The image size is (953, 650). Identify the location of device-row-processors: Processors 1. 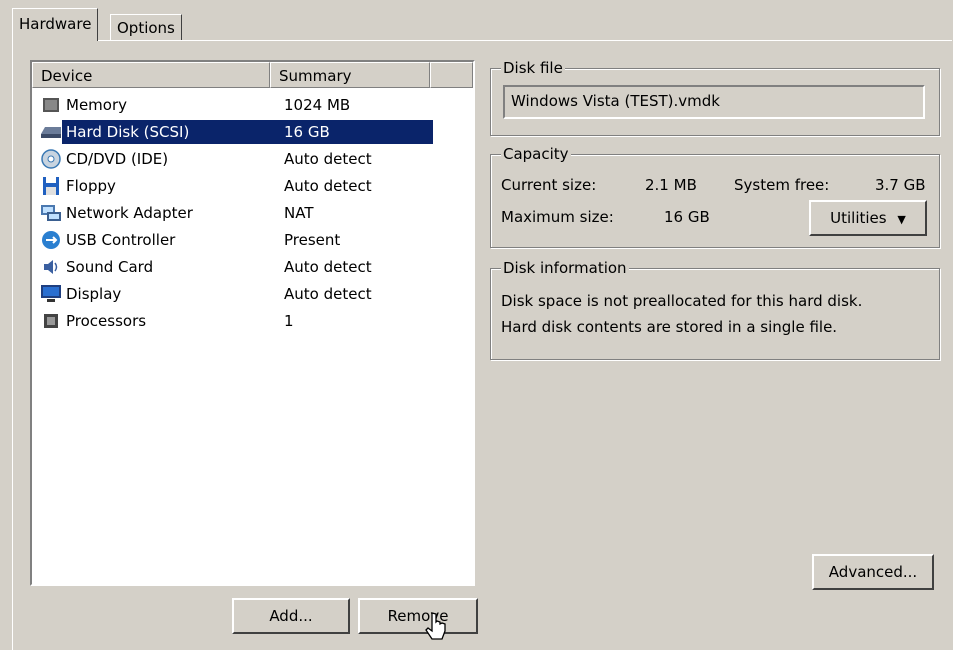
(235, 321).